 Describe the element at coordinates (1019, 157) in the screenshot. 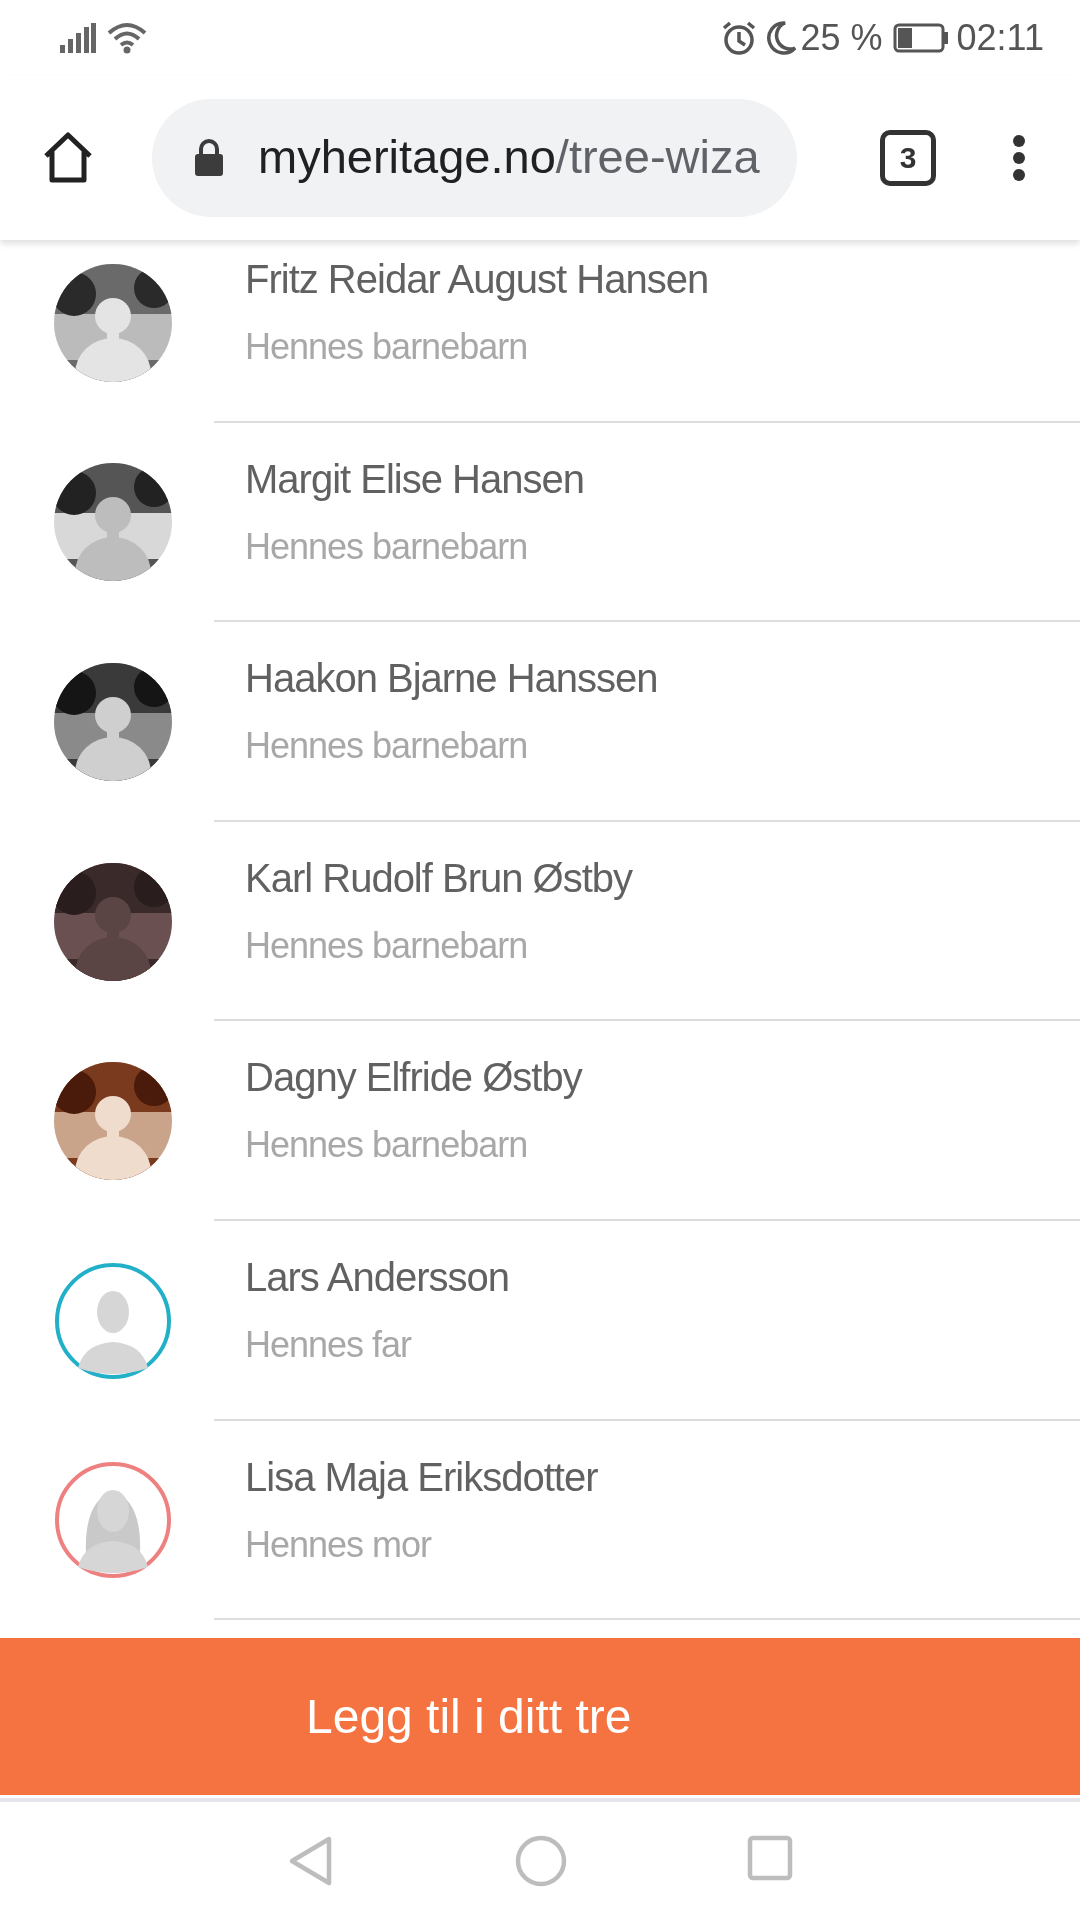

I see `more-menu-icon` at that location.